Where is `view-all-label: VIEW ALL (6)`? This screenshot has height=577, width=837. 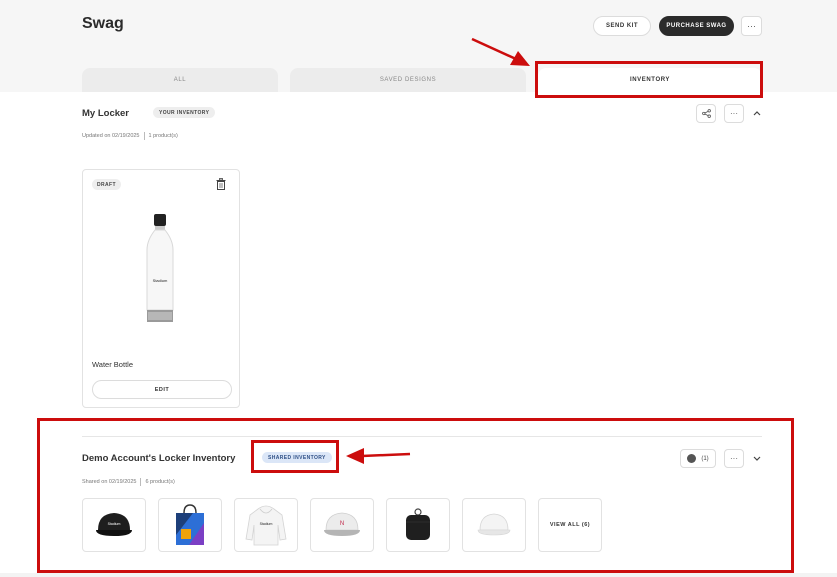 view-all-label: VIEW ALL (6) is located at coordinates (570, 525).